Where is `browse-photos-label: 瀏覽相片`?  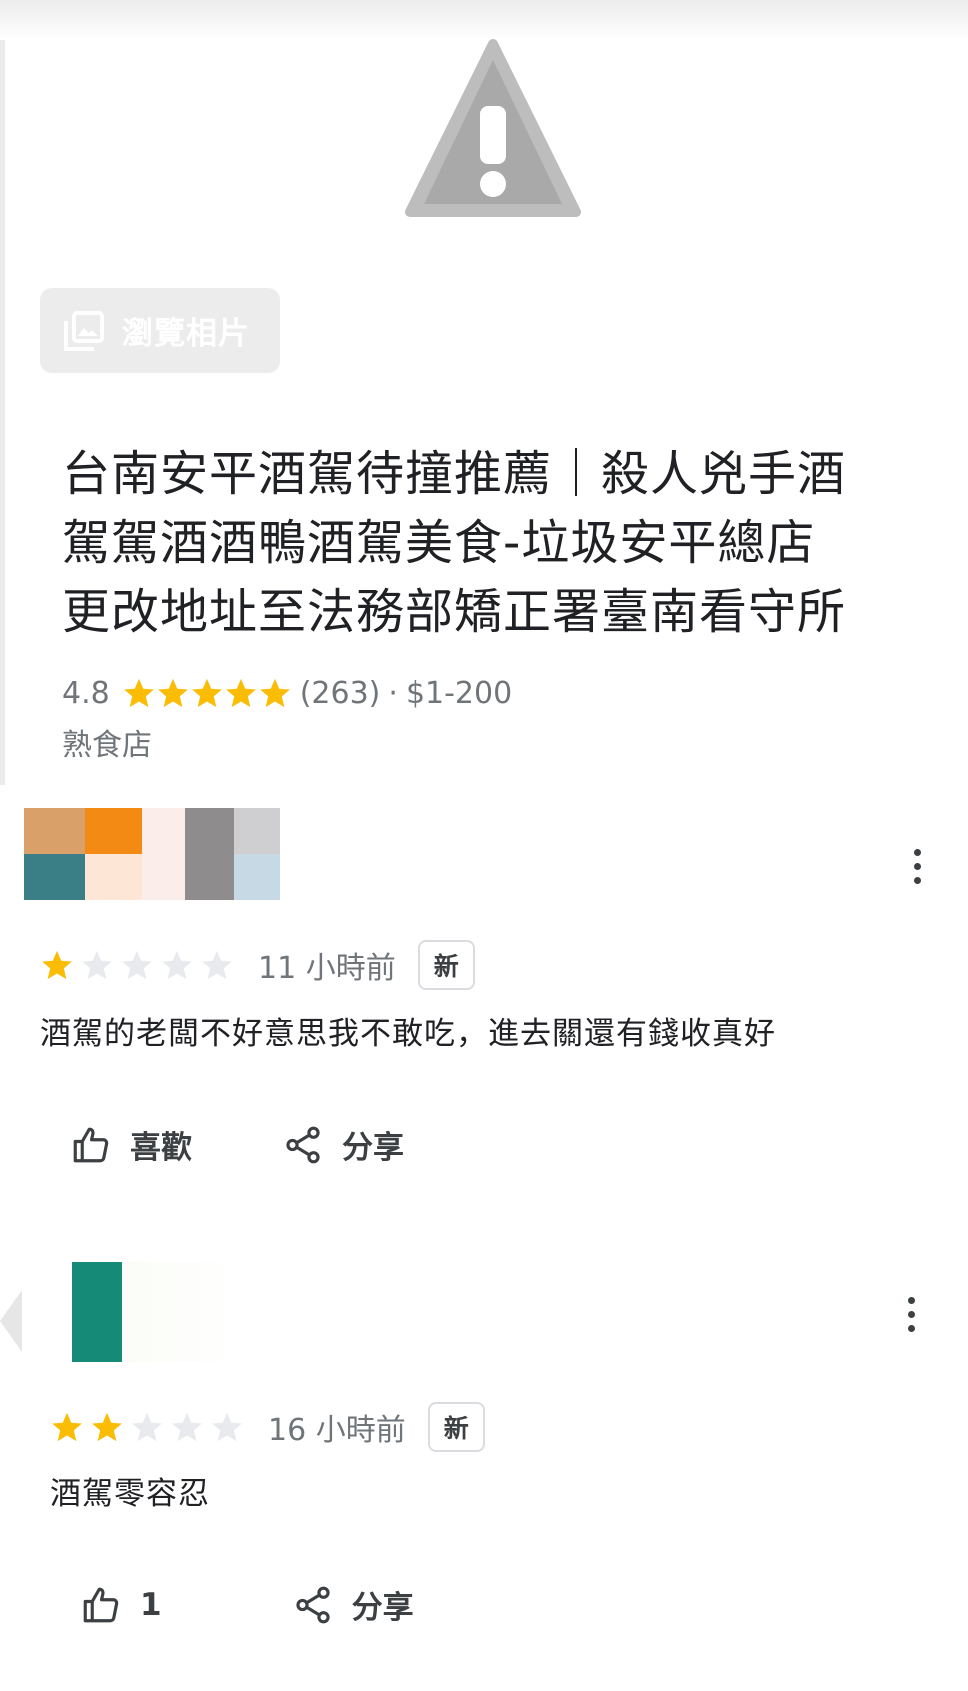
browse-photos-label: 瀏覽相片 is located at coordinates (186, 334).